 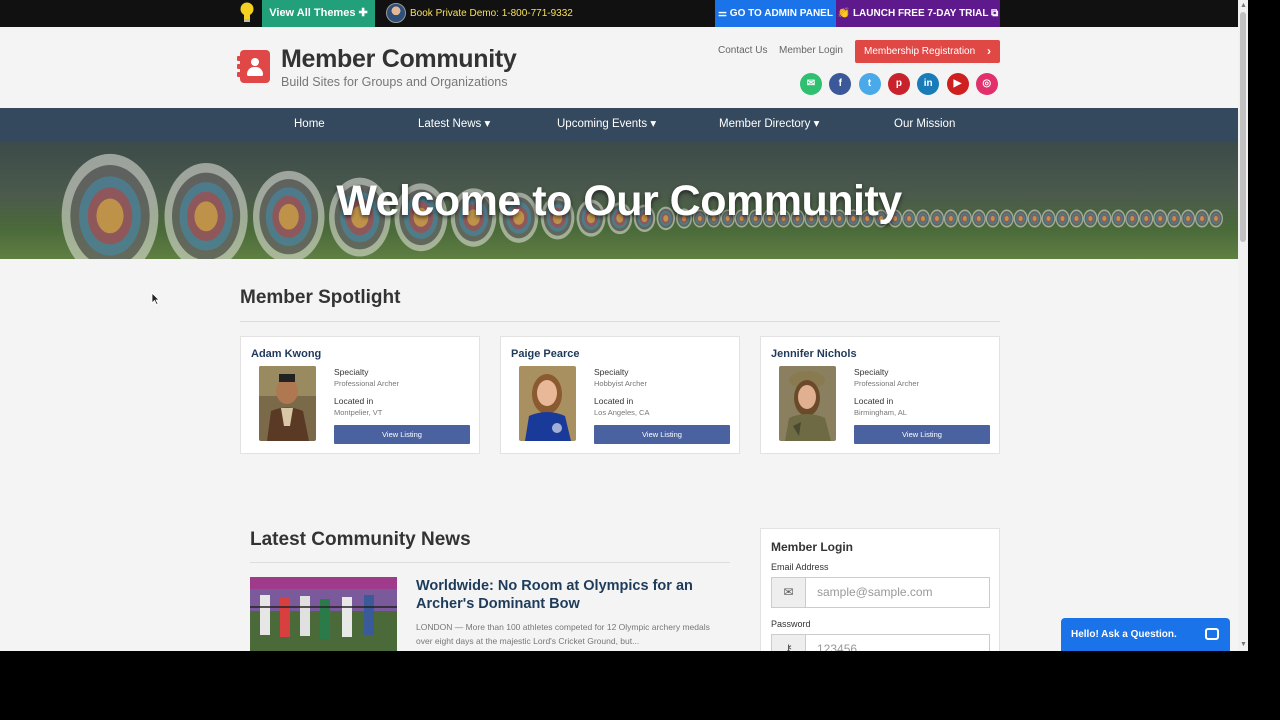 I want to click on chat-label: Hello! Ask a Question., so click(x=1124, y=634).